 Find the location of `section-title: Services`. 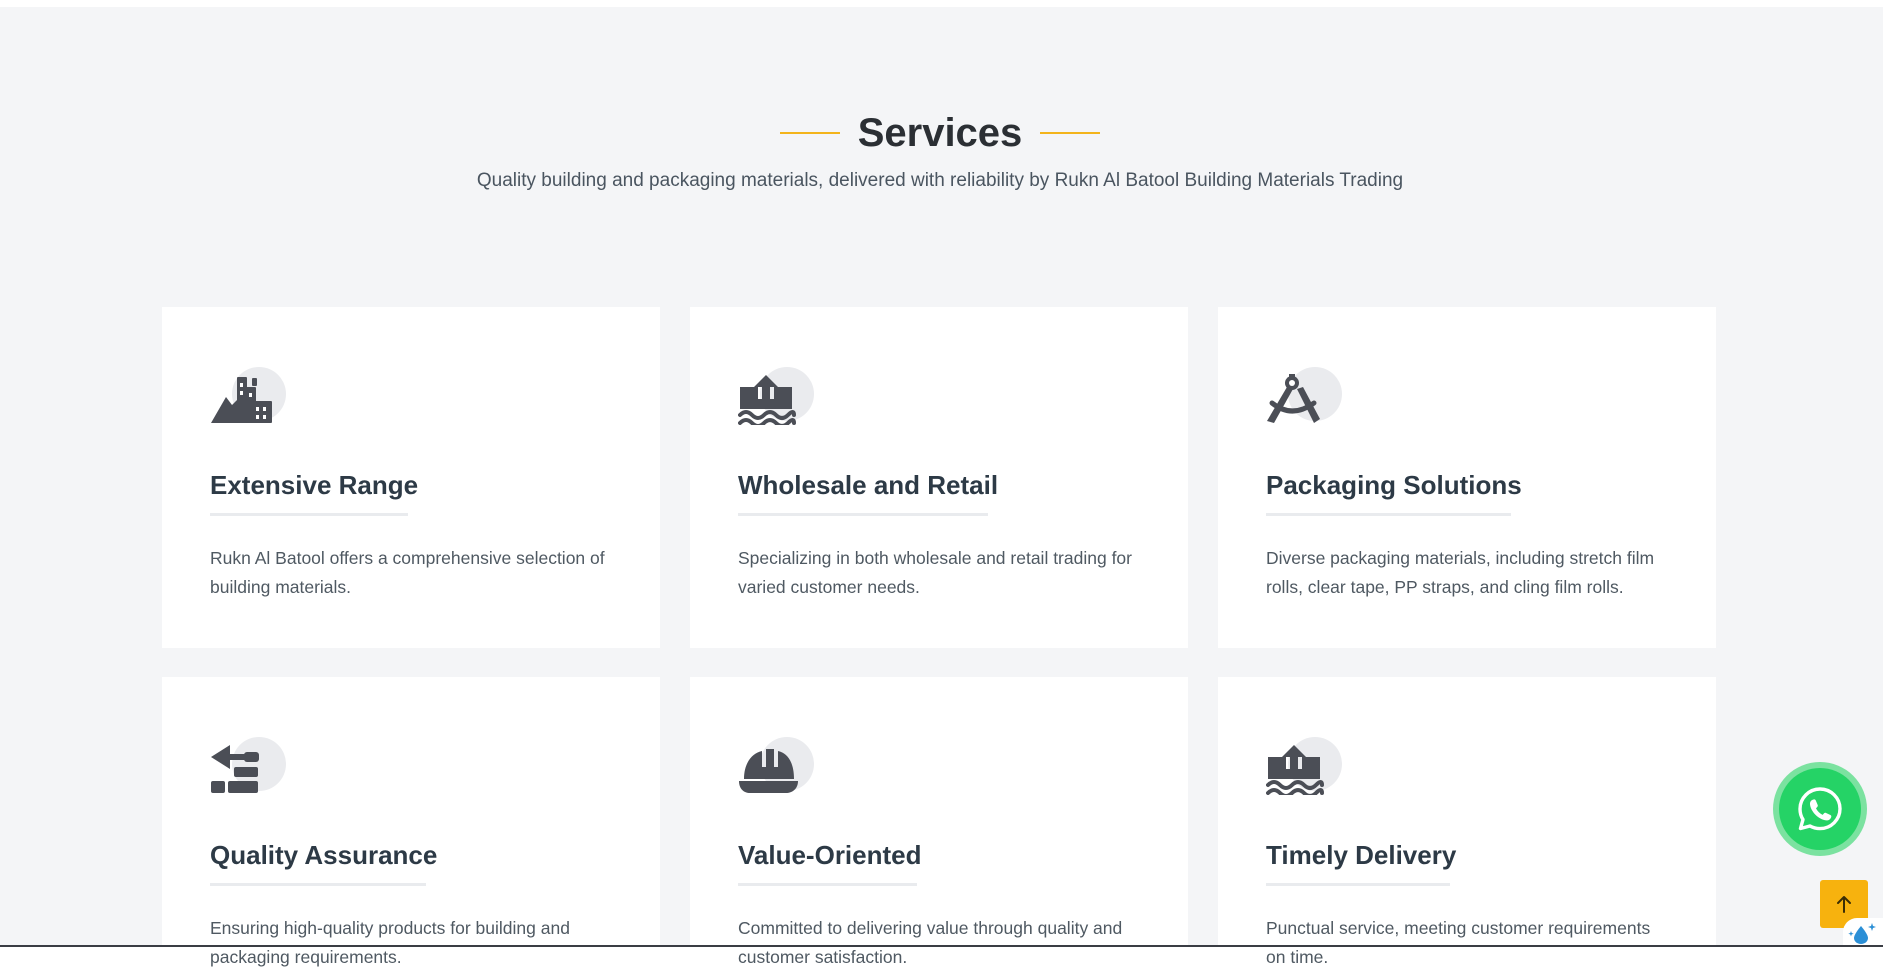

section-title: Services is located at coordinates (940, 133).